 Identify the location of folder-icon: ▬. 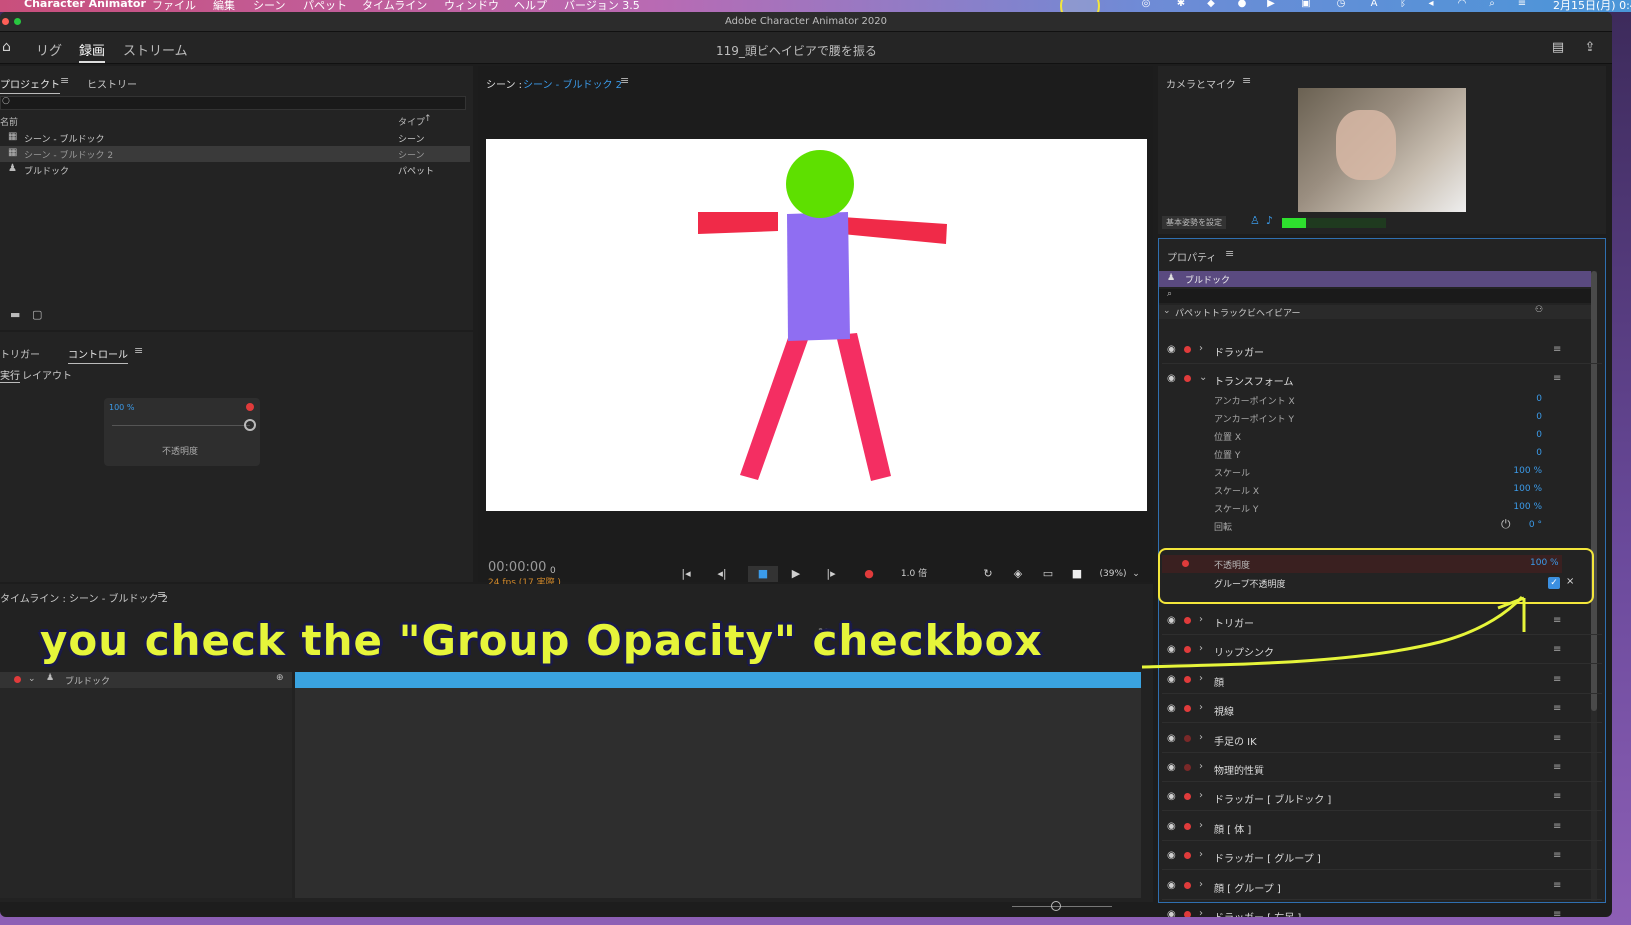
(15, 314).